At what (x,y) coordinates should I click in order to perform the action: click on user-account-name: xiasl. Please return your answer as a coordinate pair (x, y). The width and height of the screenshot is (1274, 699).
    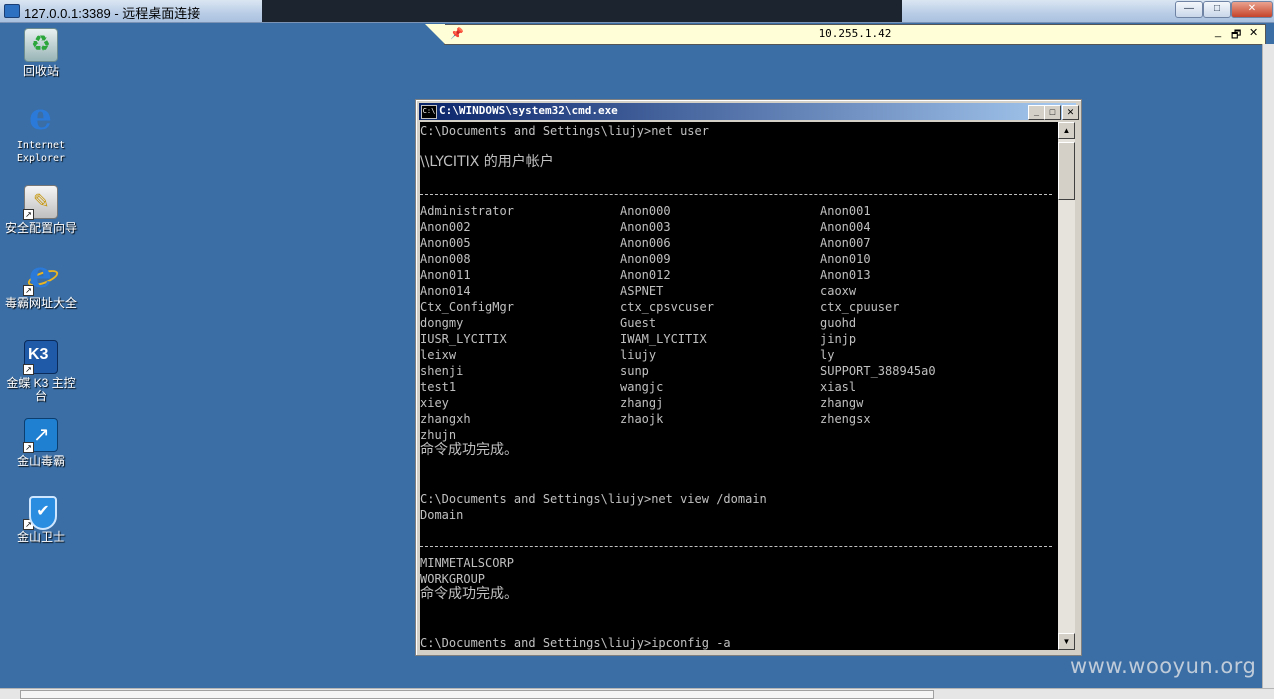
    Looking at the image, I should click on (838, 387).